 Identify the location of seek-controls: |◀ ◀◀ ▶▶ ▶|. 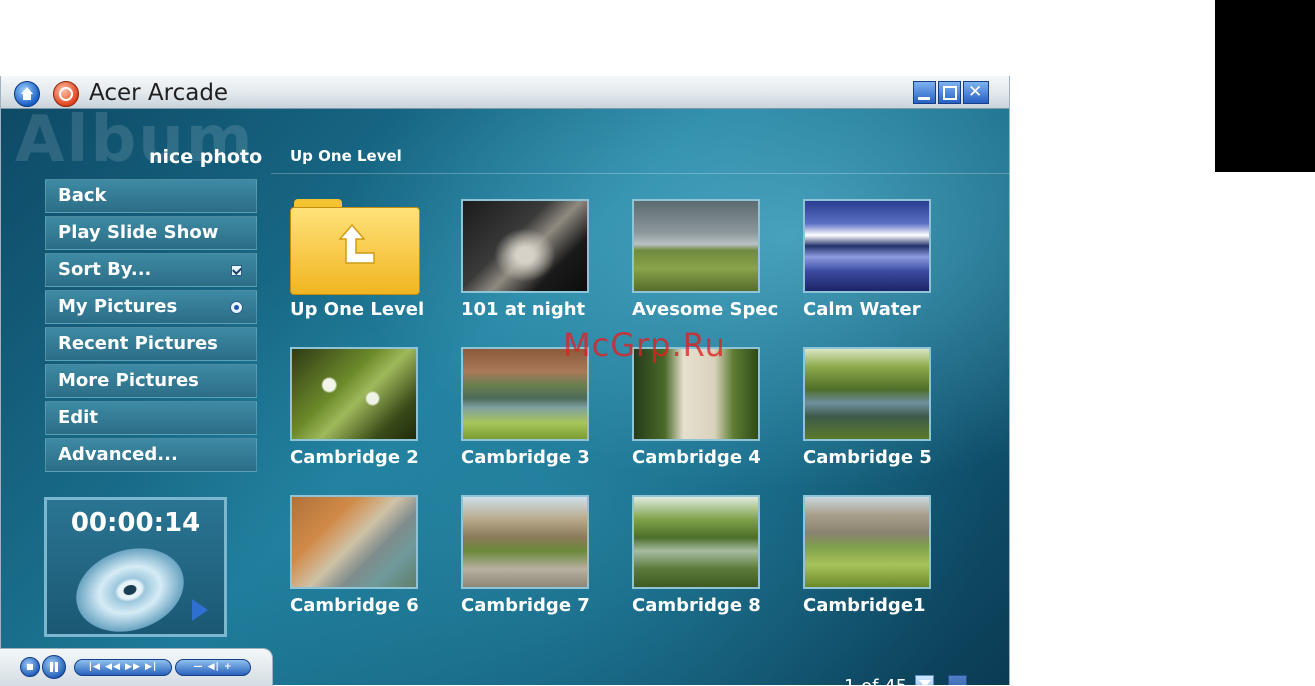
(123, 667).